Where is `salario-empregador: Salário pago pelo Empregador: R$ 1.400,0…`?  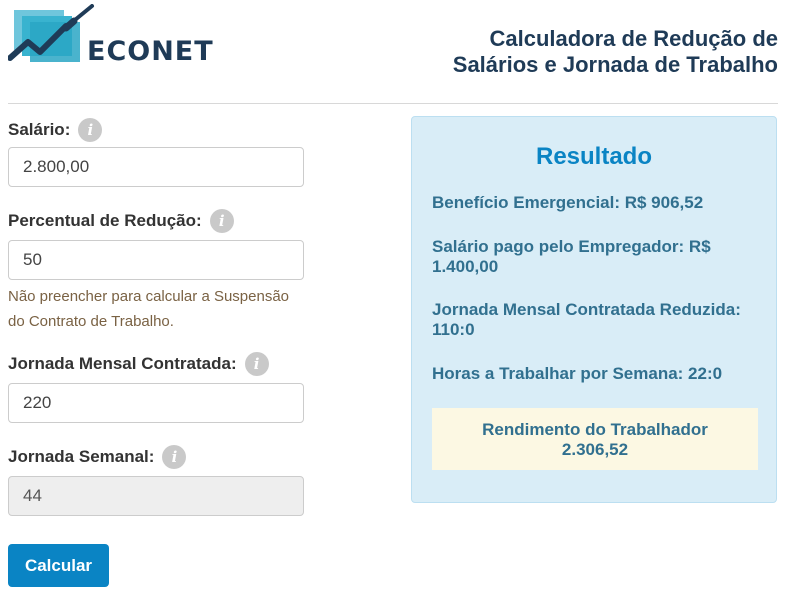 salario-empregador: Salário pago pelo Empregador: R$ 1.400,0… is located at coordinates (571, 256).